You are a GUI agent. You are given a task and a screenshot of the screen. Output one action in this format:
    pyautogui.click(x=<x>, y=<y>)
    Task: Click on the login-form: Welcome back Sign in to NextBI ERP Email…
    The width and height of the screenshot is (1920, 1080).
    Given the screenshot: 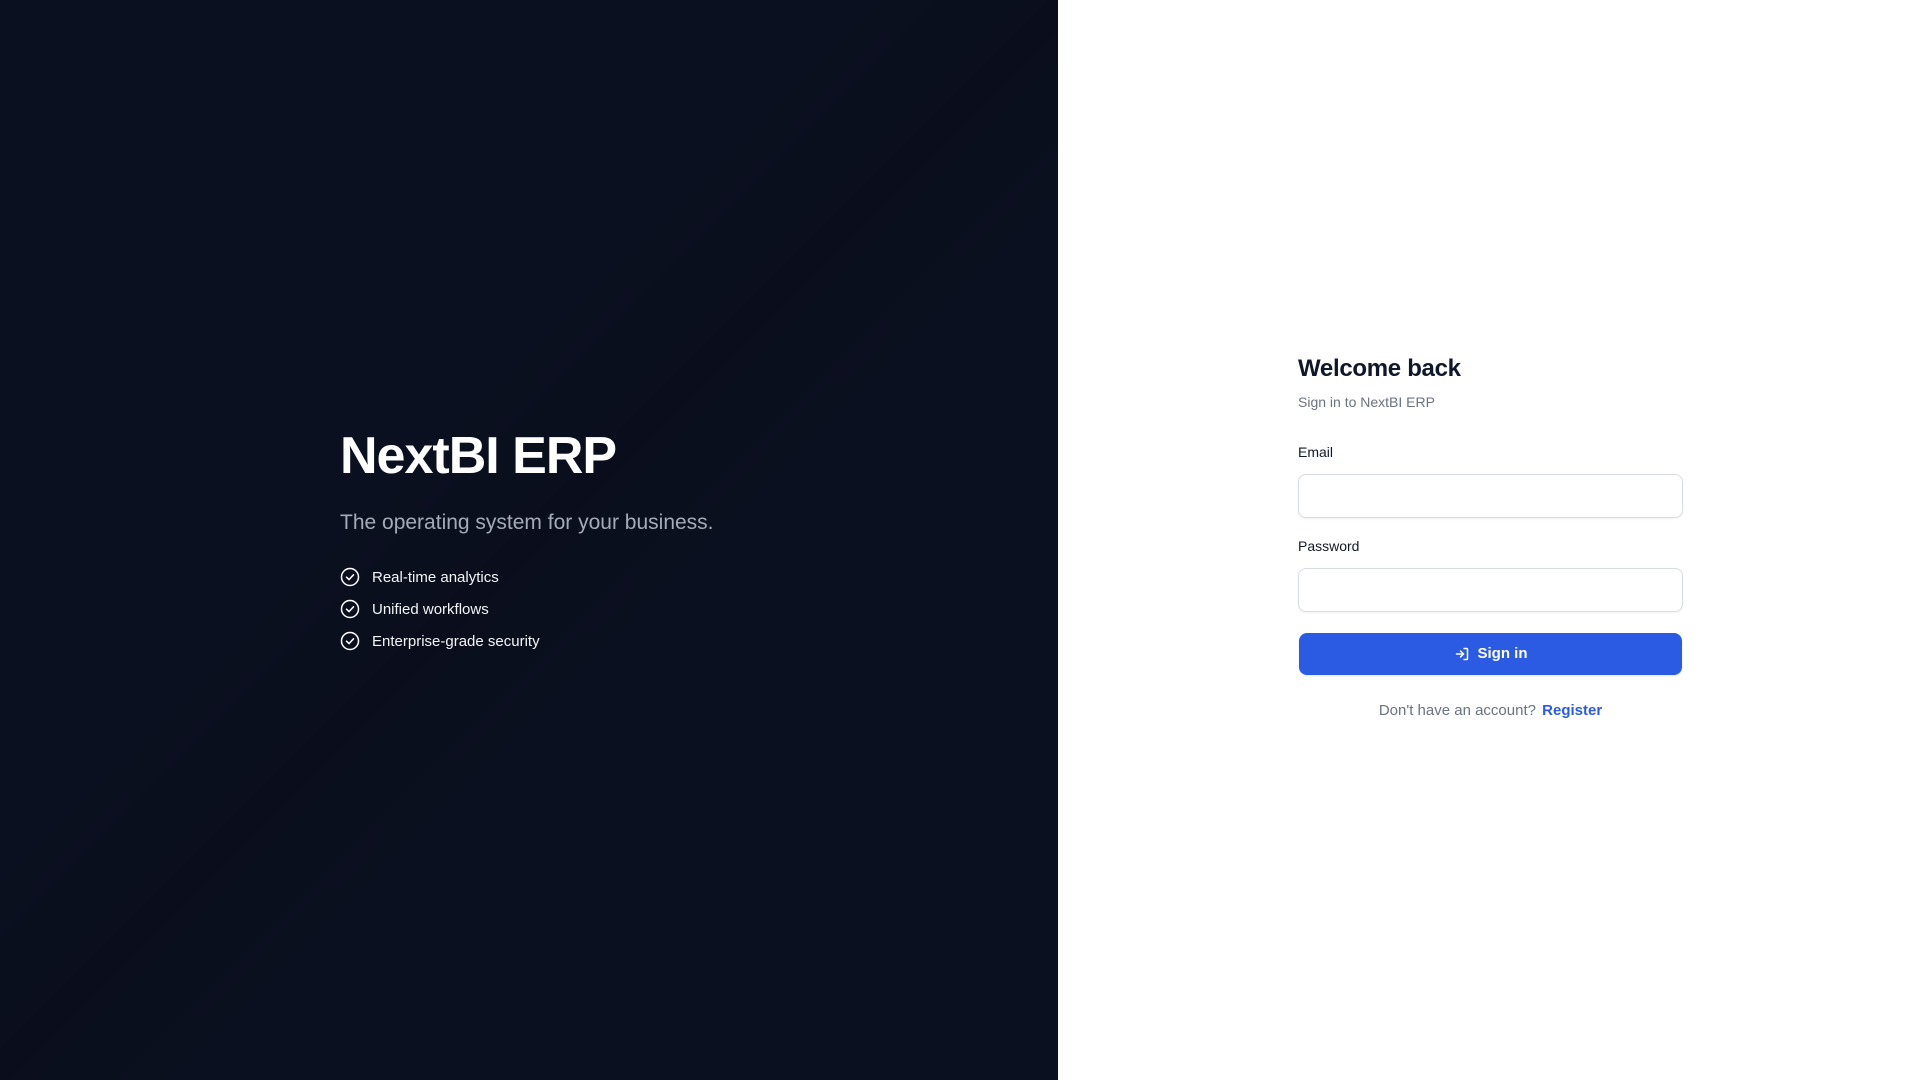 What is the action you would take?
    pyautogui.click(x=1490, y=537)
    